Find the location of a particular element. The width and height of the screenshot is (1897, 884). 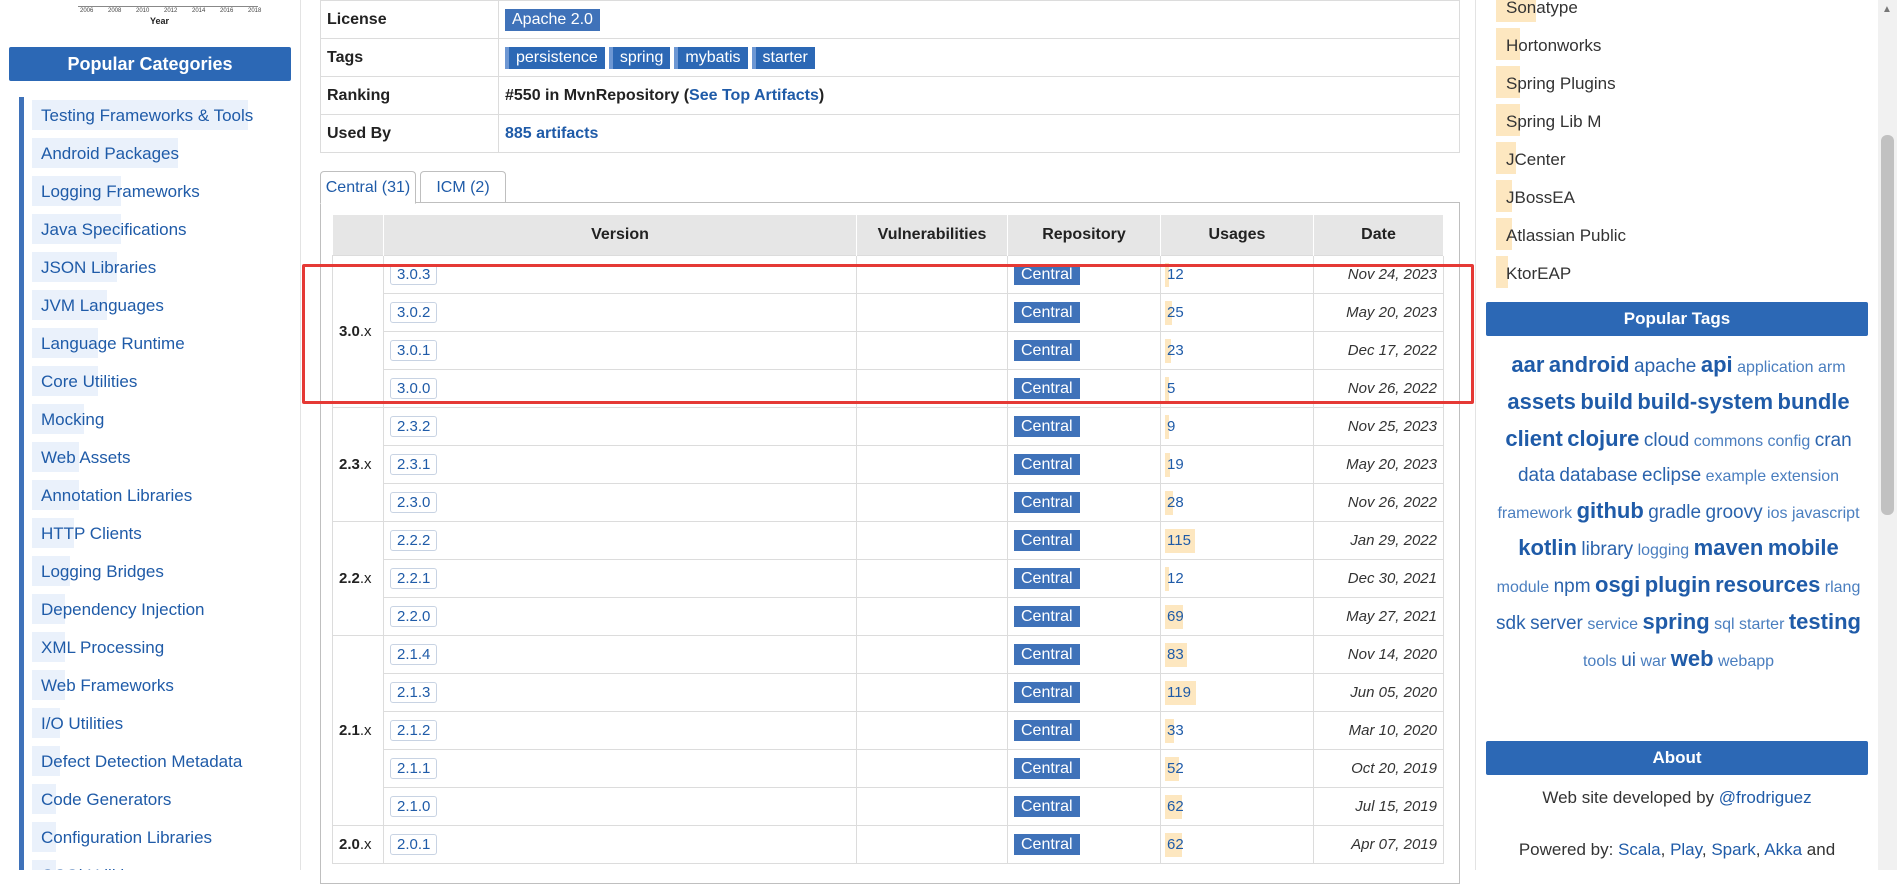

sidebar-category-item: Mocking is located at coordinates (154, 420).